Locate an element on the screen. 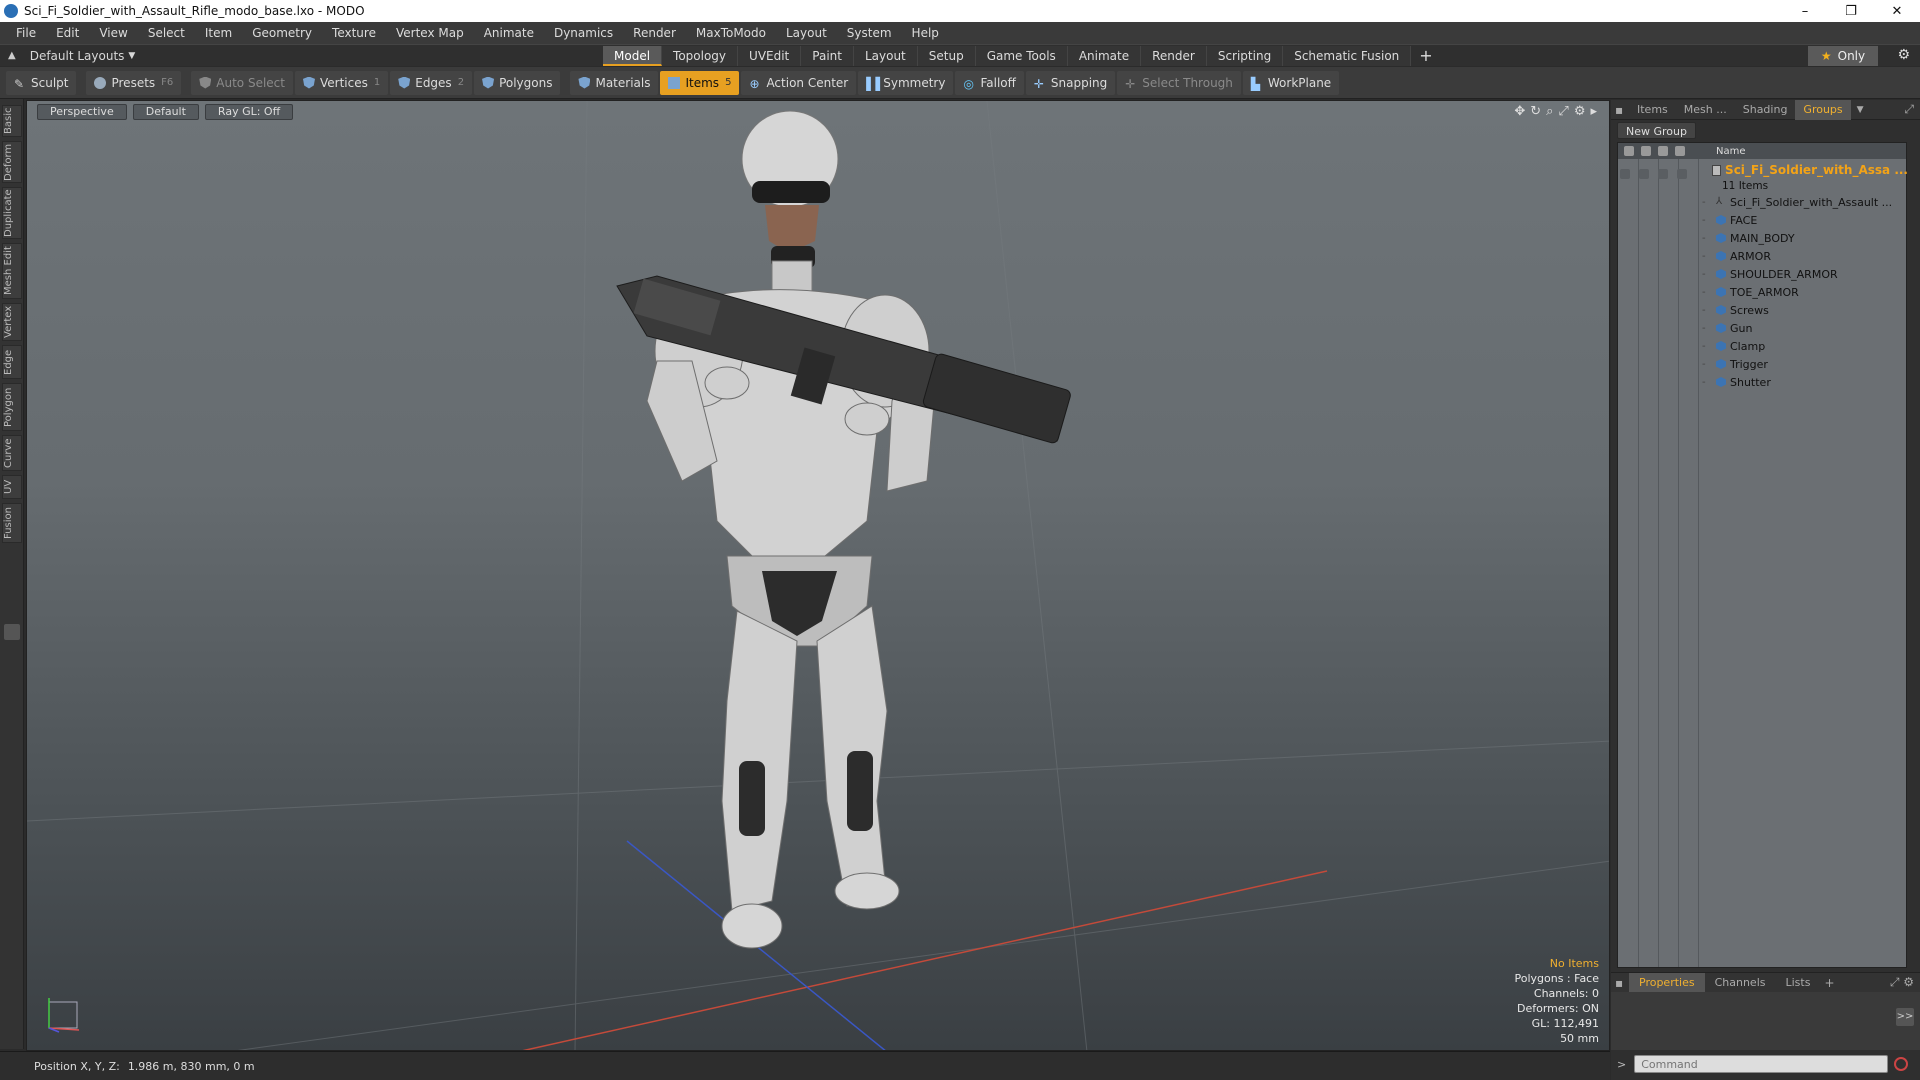  layout-name: Default Layouts is located at coordinates (77, 56).